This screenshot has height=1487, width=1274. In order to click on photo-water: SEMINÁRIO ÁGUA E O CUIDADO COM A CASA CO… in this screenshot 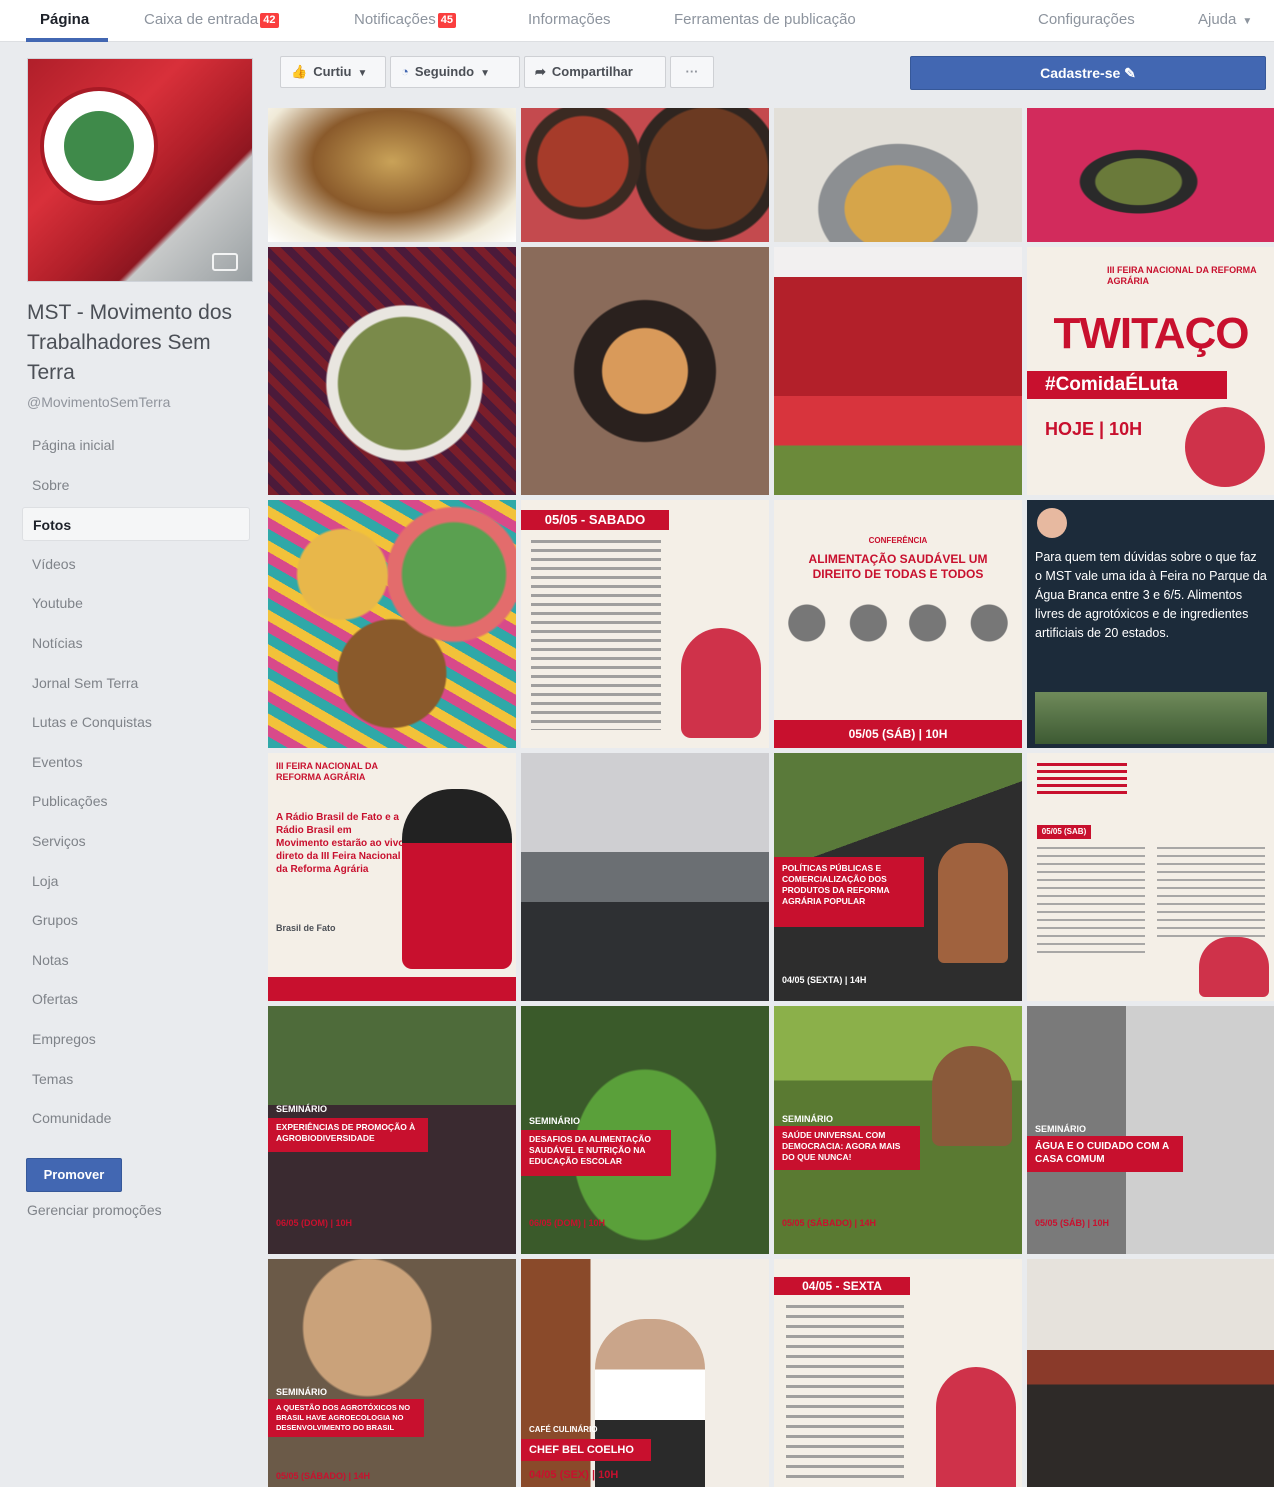, I will do `click(1150, 1130)`.